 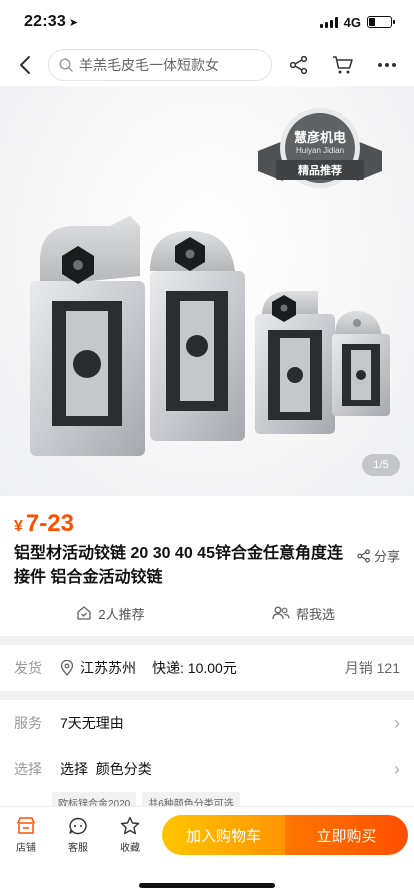 I want to click on nav-bar: 羊羔毛皮毛一体短款女, so click(x=207, y=65).